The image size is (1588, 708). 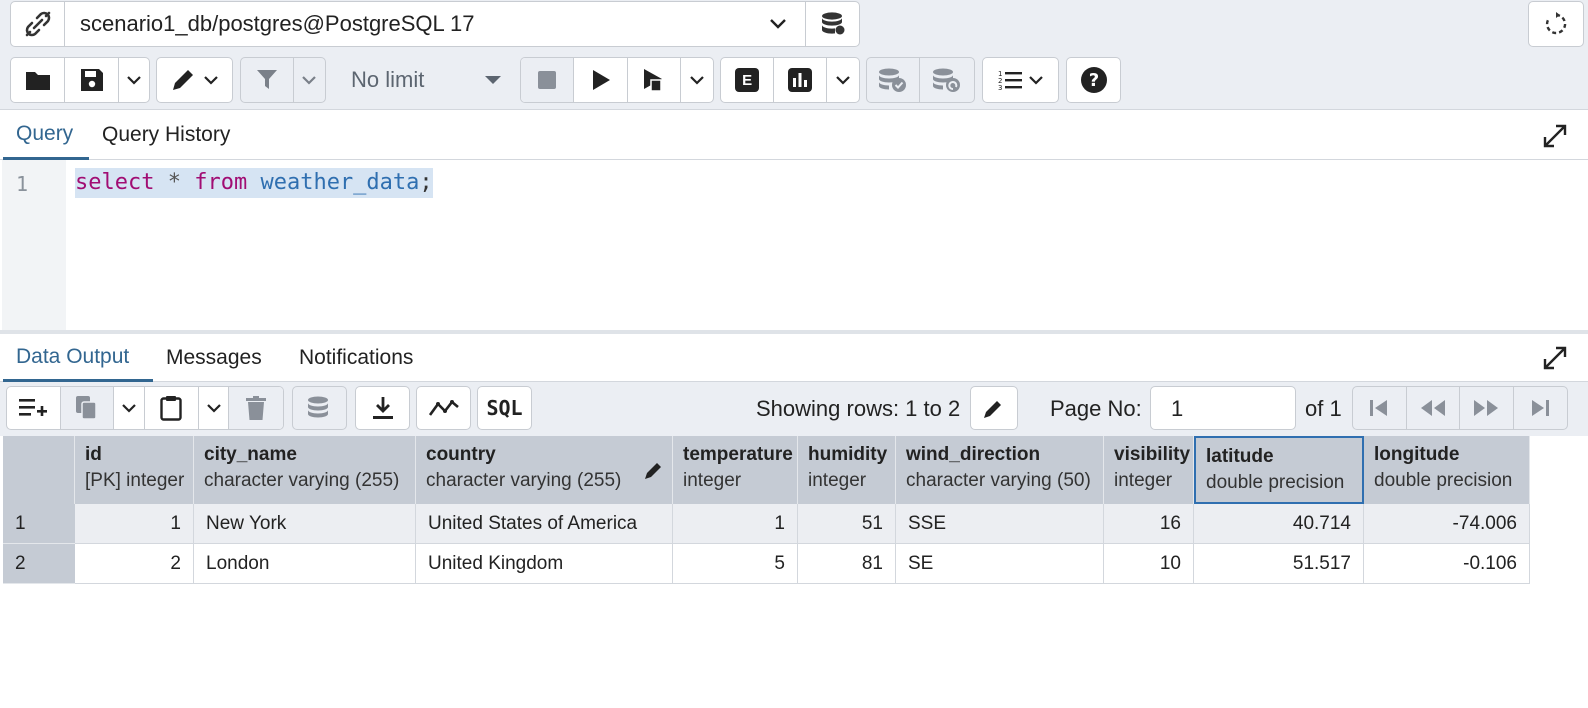 I want to click on filter-options-button, so click(x=309, y=80).